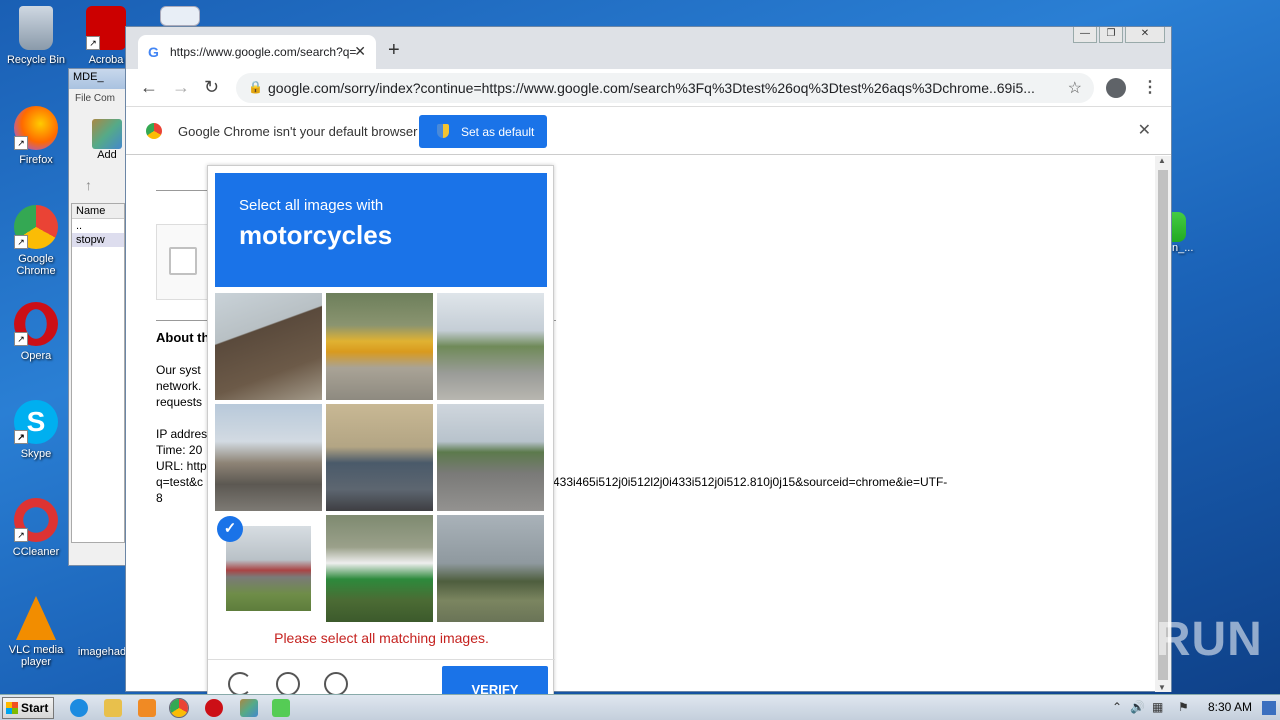  I want to click on taskbar: Start ⌃ 🔊 ▦ ⚑ 8:30 AM, so click(640, 707).